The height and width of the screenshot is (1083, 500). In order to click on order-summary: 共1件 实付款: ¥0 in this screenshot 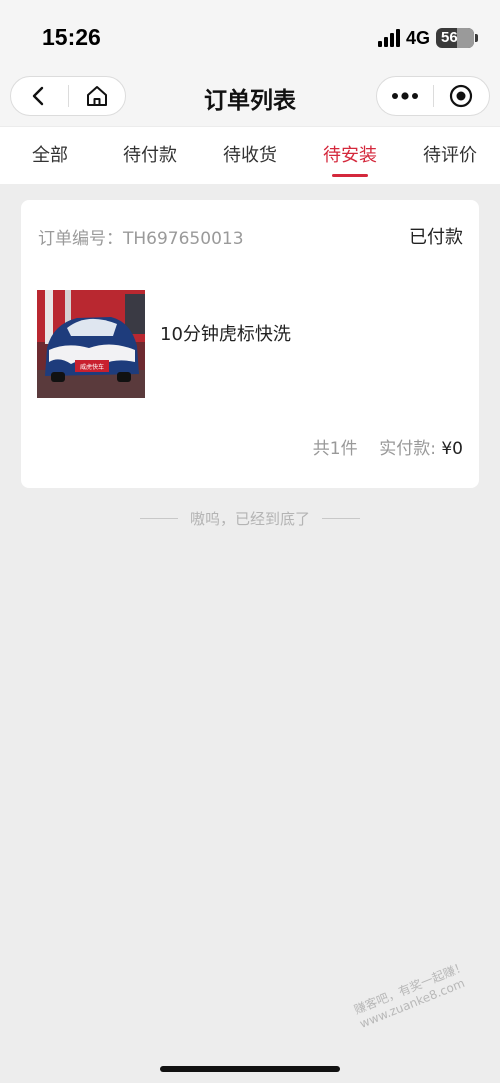, I will do `click(388, 446)`.